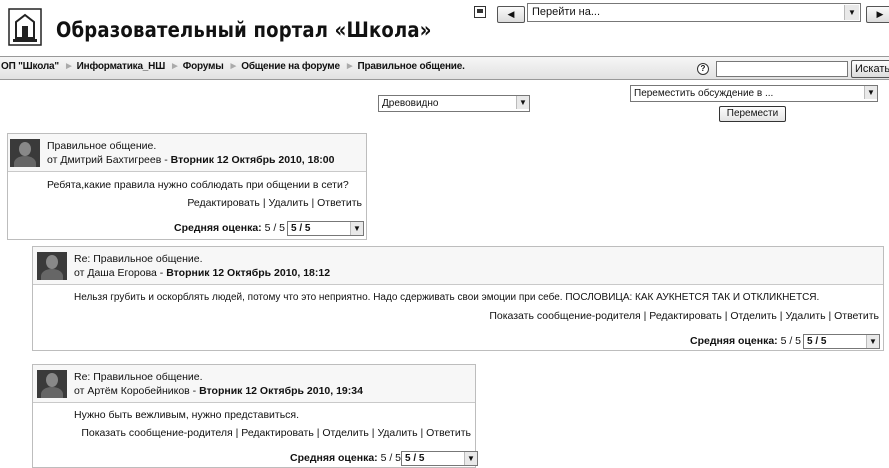 The width and height of the screenshot is (889, 468). What do you see at coordinates (877, 14) in the screenshot?
I see `next-activity-button: ▶` at bounding box center [877, 14].